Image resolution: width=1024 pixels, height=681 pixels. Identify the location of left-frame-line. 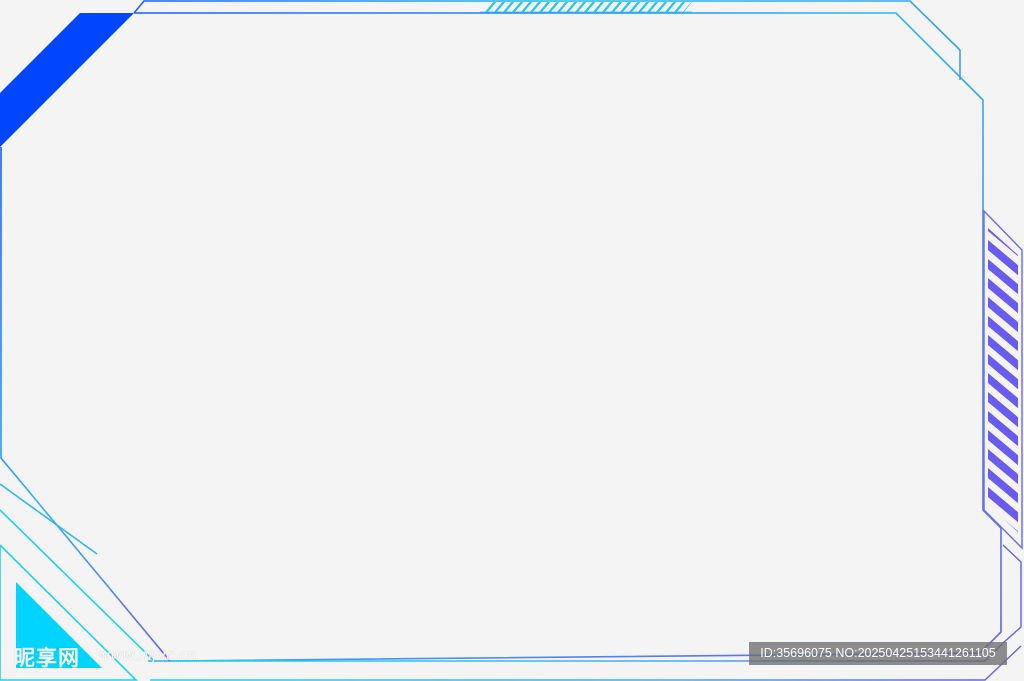
(85, 404).